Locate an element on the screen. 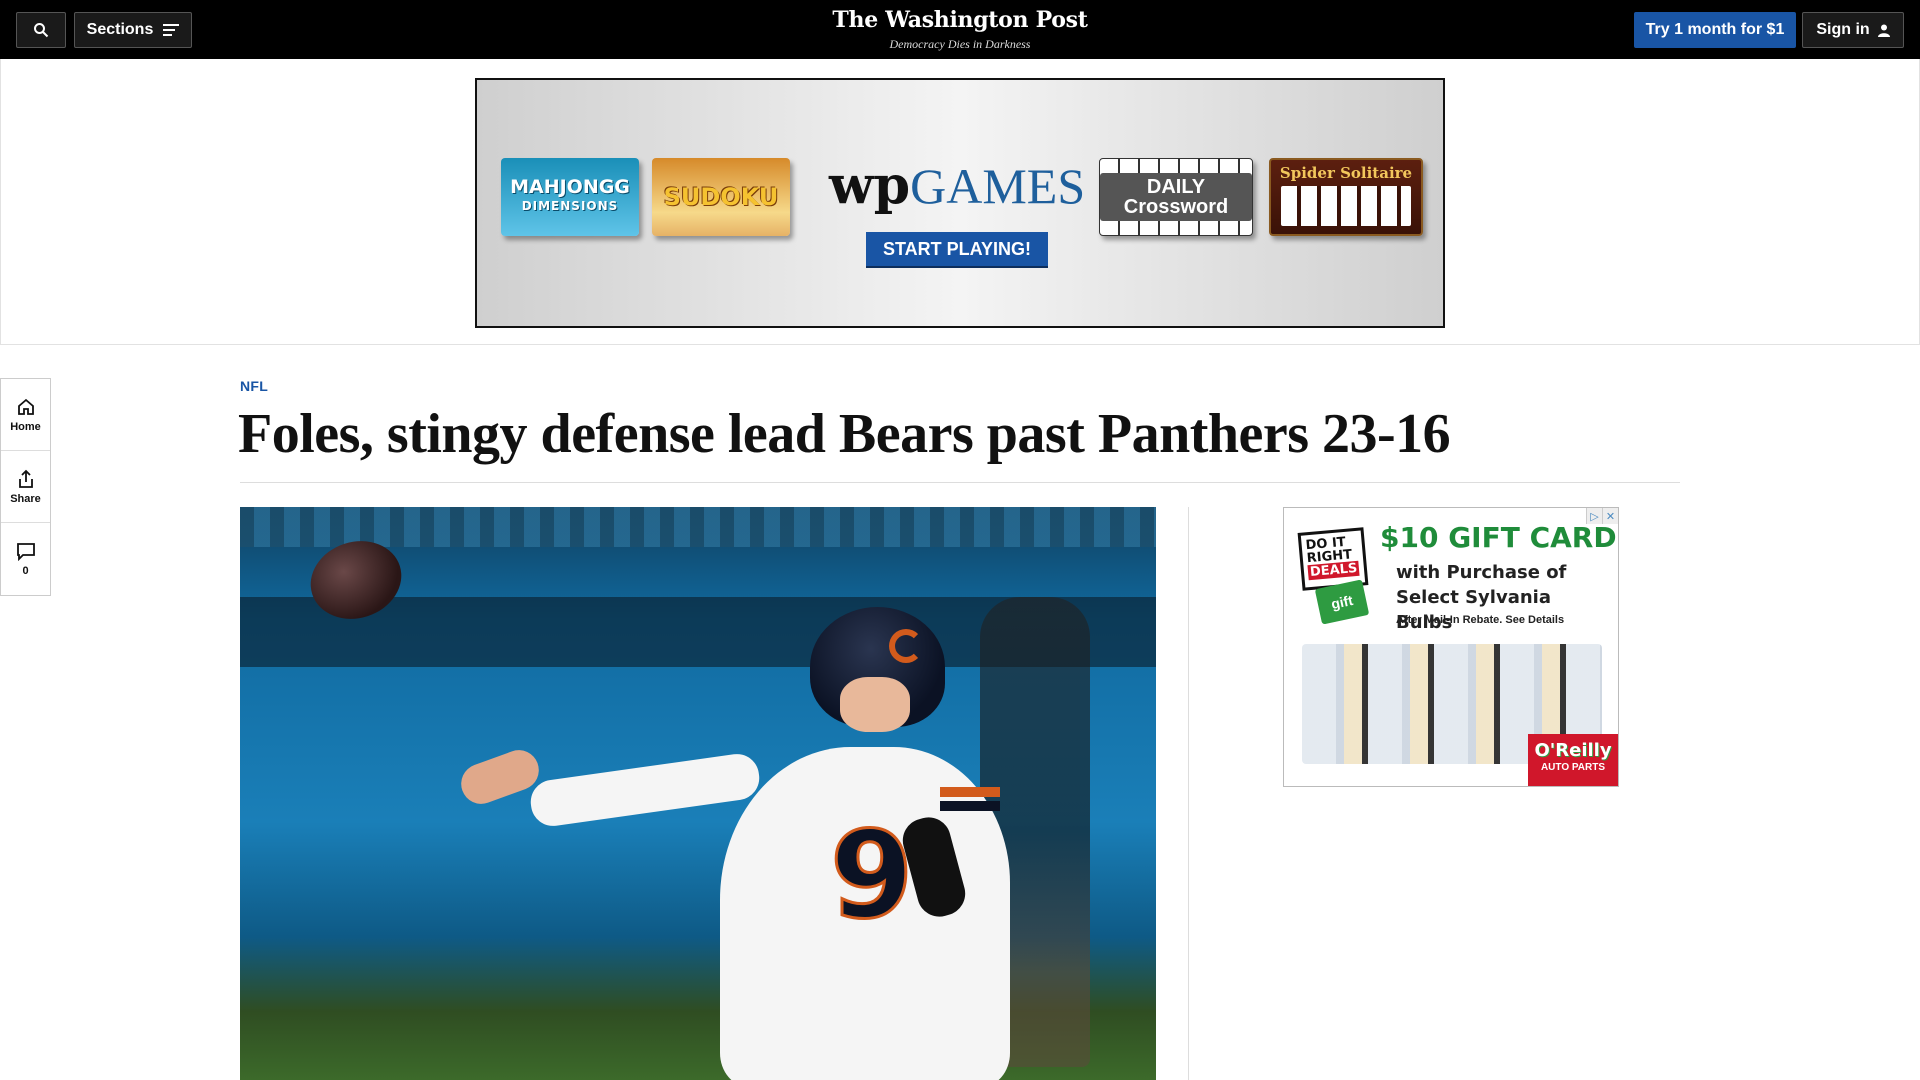 This screenshot has width=1920, height=1080. photo-sleeve-stripe-navy is located at coordinates (970, 806).